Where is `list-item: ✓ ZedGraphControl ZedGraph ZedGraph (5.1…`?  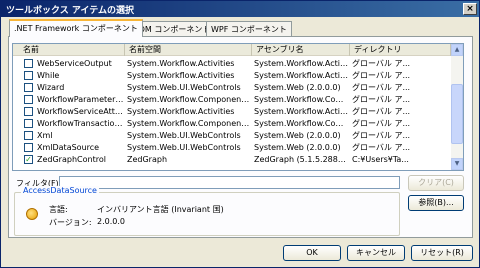
list-item: ✓ ZedGraphControl ZedGraph ZedGraph (5.1… is located at coordinates (232, 159).